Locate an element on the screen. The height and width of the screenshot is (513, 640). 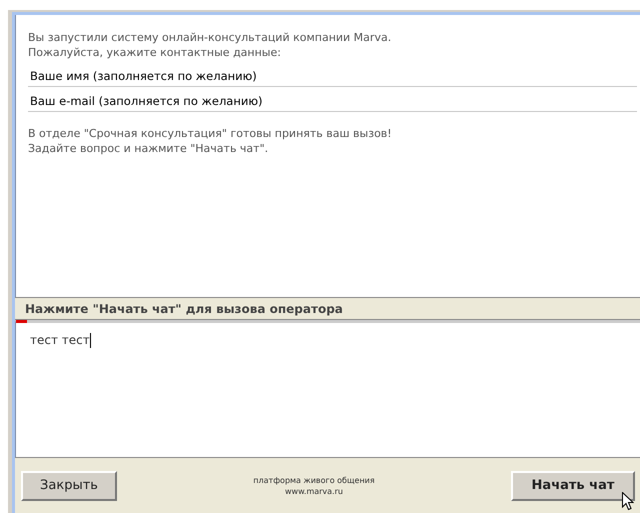
start-chat-button: Начать чат is located at coordinates (572, 485).